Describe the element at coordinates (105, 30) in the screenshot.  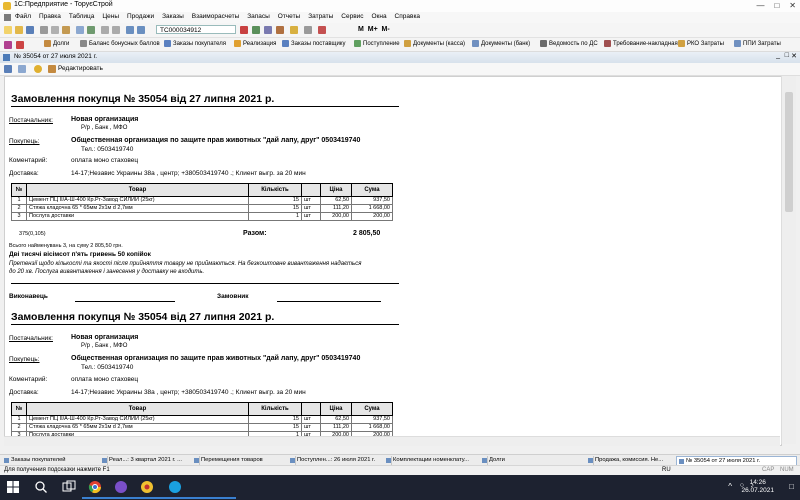
I see `undo-icon` at that location.